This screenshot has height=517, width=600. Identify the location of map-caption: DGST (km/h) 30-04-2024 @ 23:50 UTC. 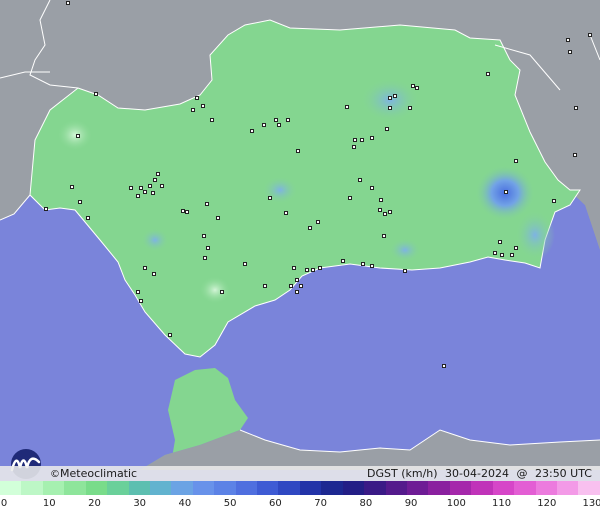
(477, 473).